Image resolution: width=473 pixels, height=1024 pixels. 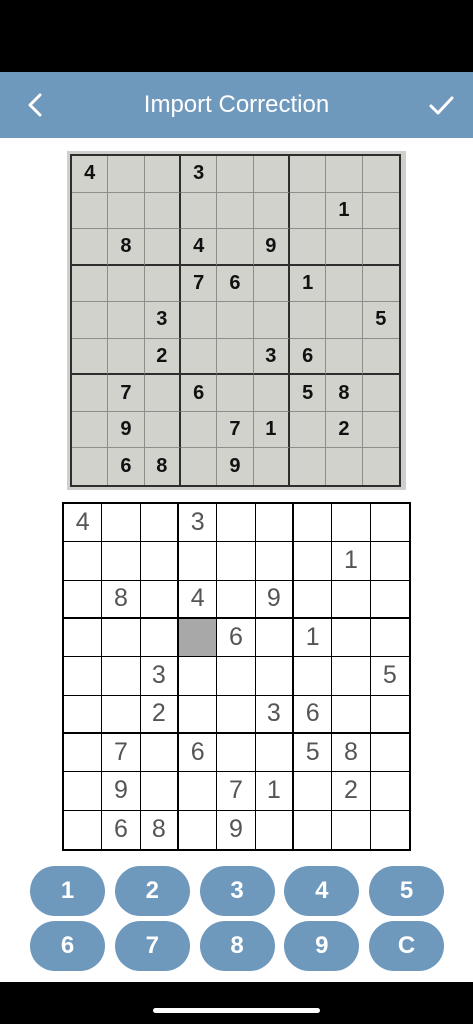 What do you see at coordinates (237, 946) in the screenshot?
I see `number-key-8: 8` at bounding box center [237, 946].